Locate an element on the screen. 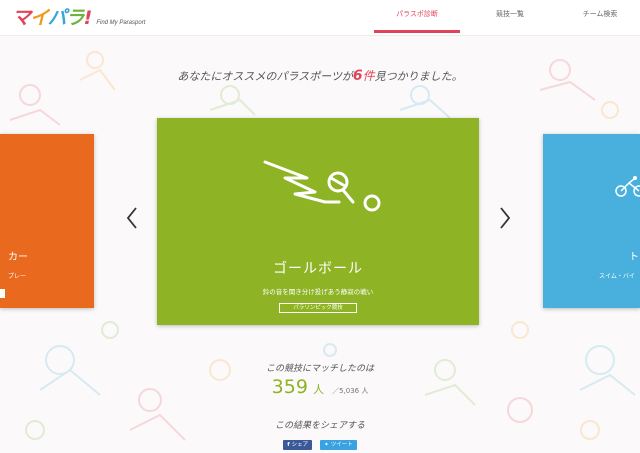 This screenshot has height=453, width=640. result-count: 6 is located at coordinates (357, 76).